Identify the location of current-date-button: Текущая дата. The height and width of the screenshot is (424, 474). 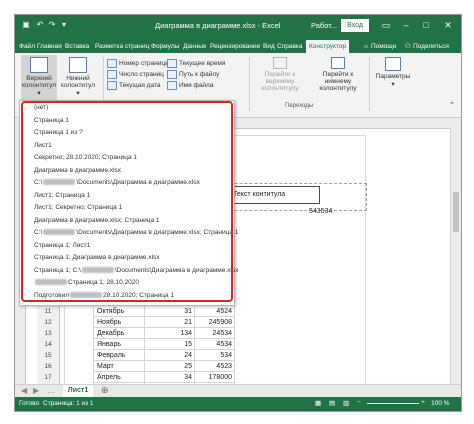
(133, 85).